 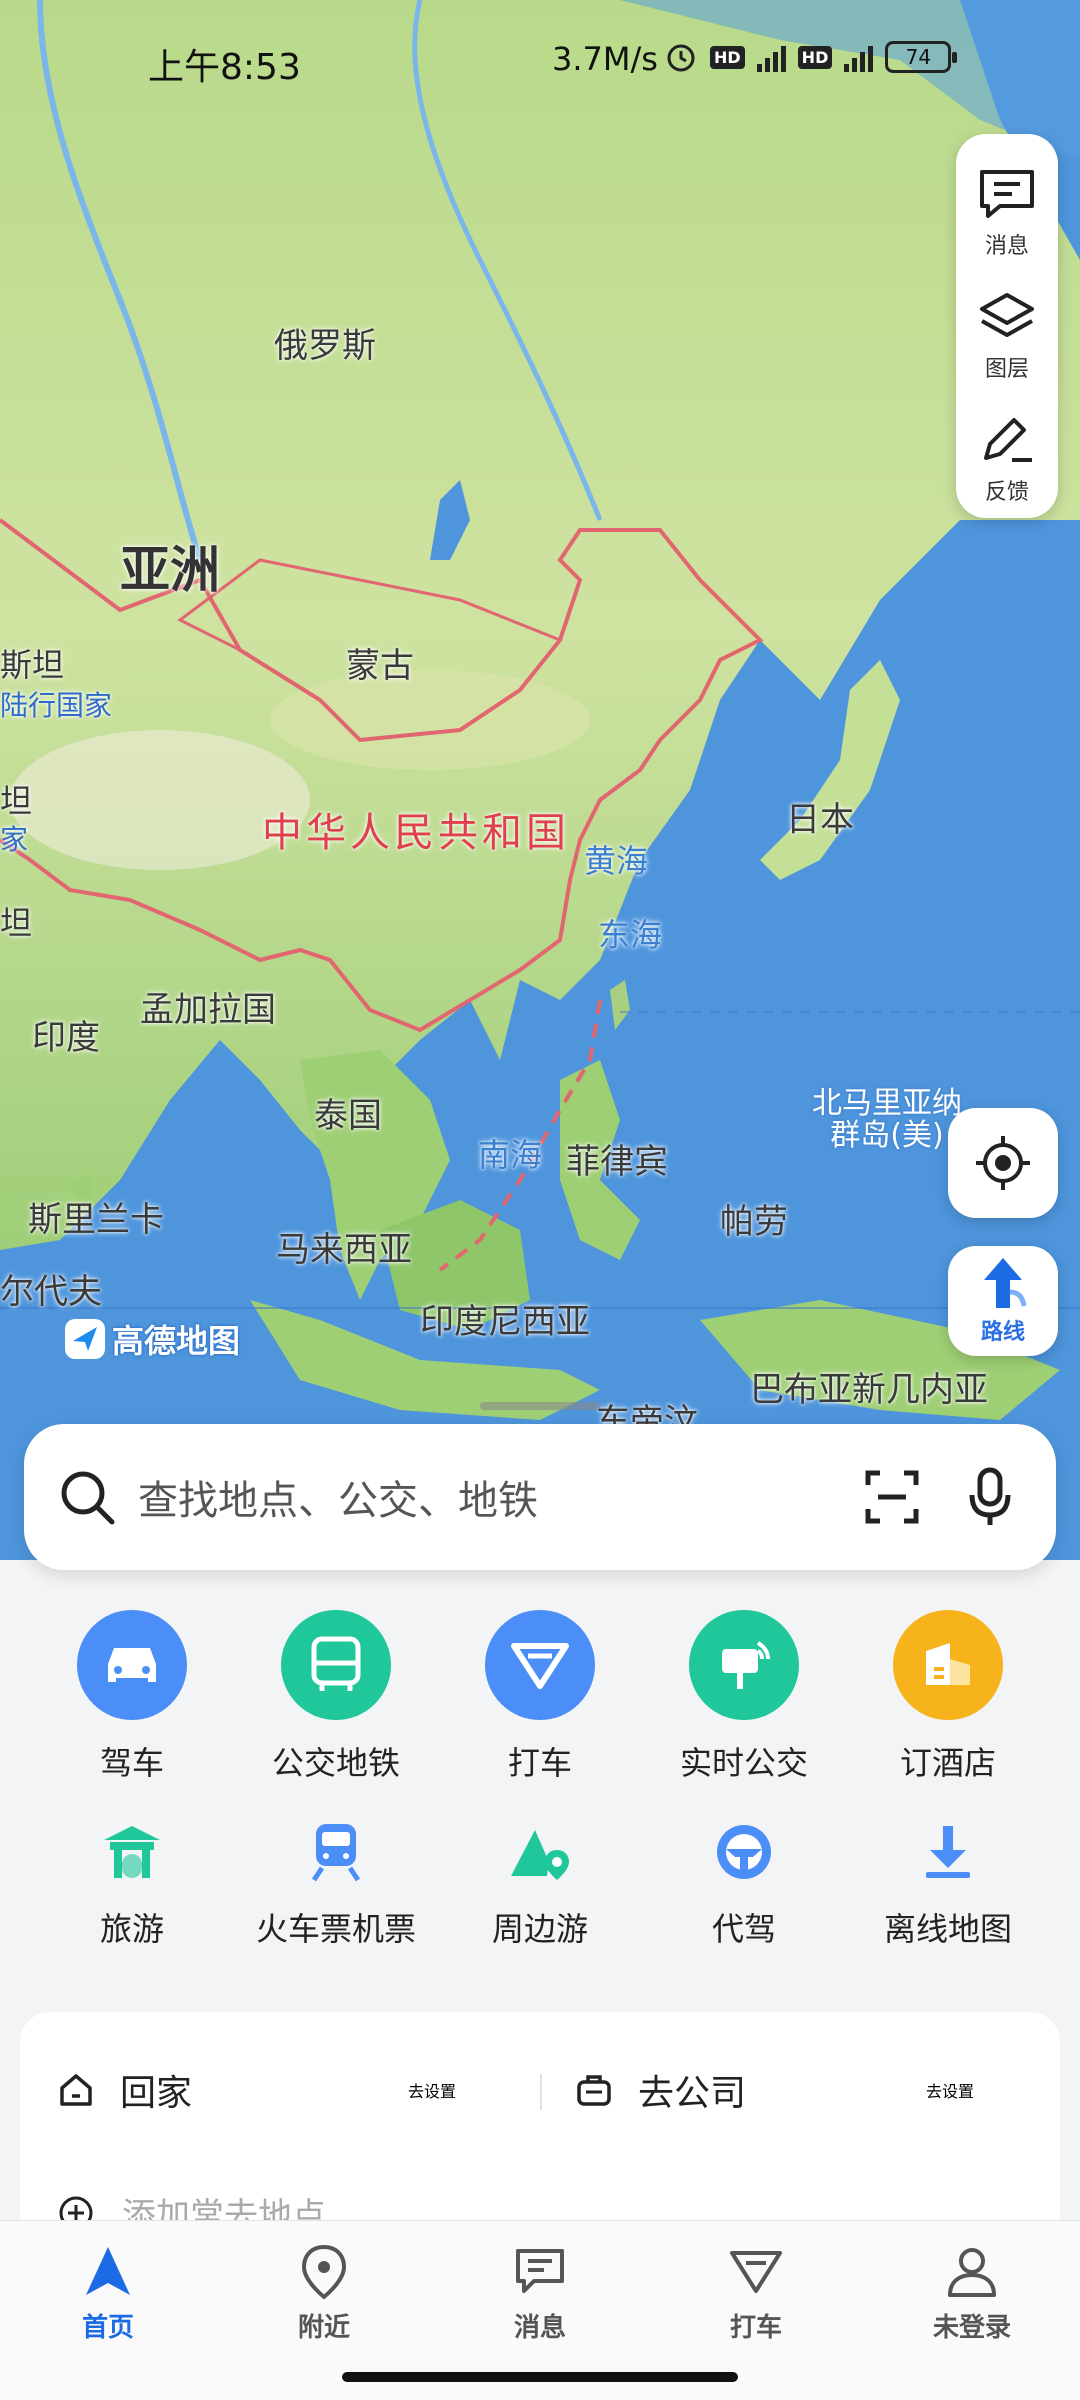 I want to click on map-label-india: 印度, so click(x=66, y=1038).